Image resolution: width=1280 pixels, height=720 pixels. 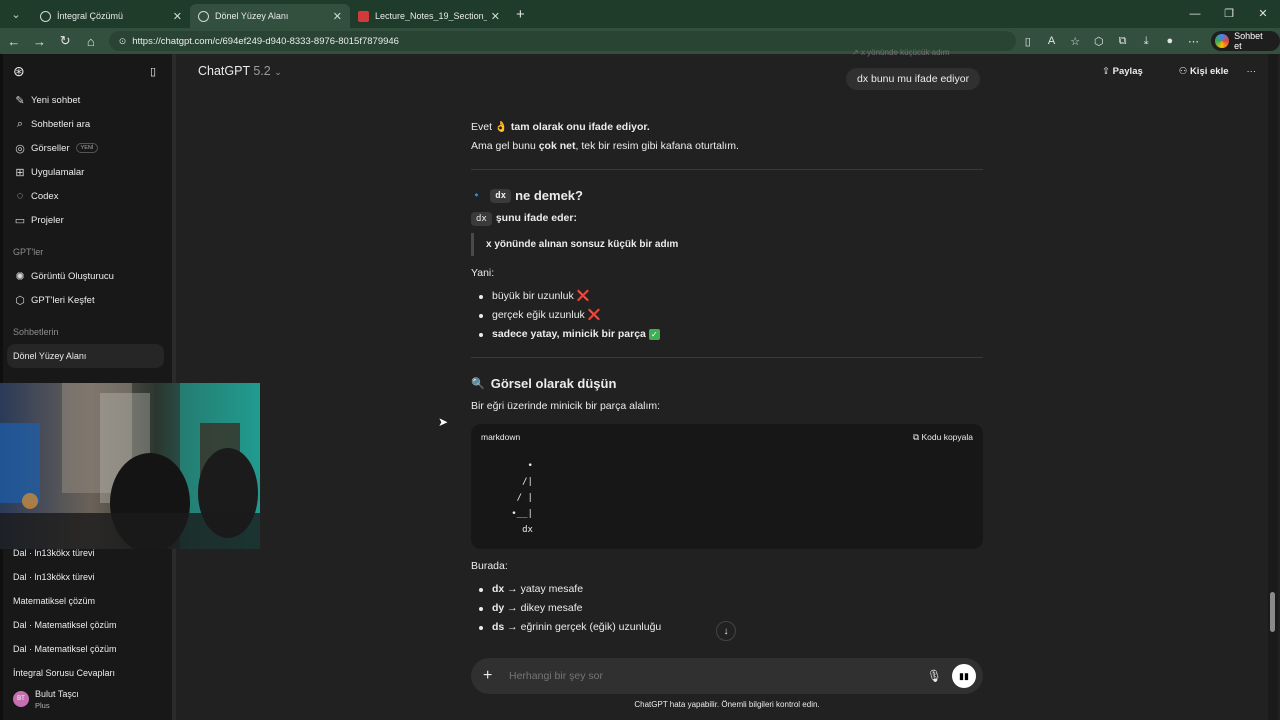 What do you see at coordinates (1146, 41) in the screenshot?
I see `downloads-icon: ⤓` at bounding box center [1146, 41].